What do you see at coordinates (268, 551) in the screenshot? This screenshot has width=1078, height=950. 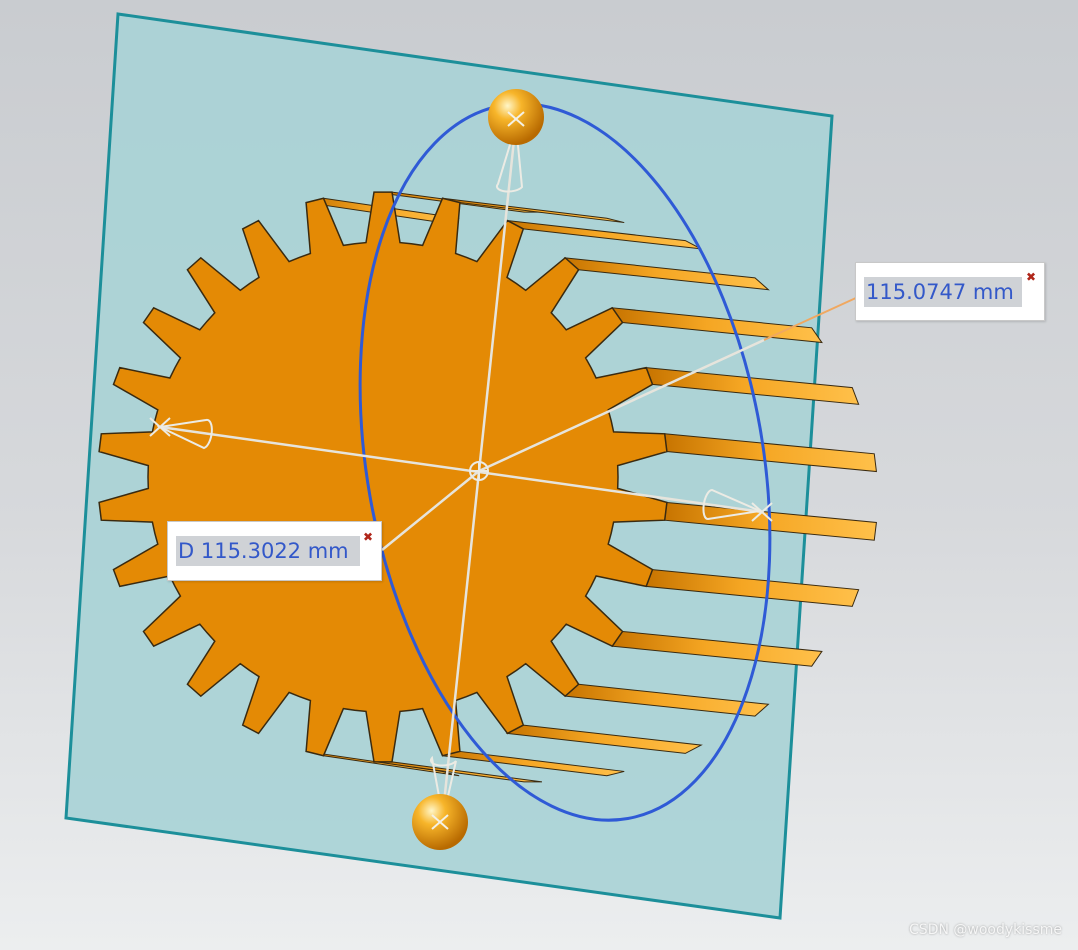 I see `diameter-value: D 115.3022 mm` at bounding box center [268, 551].